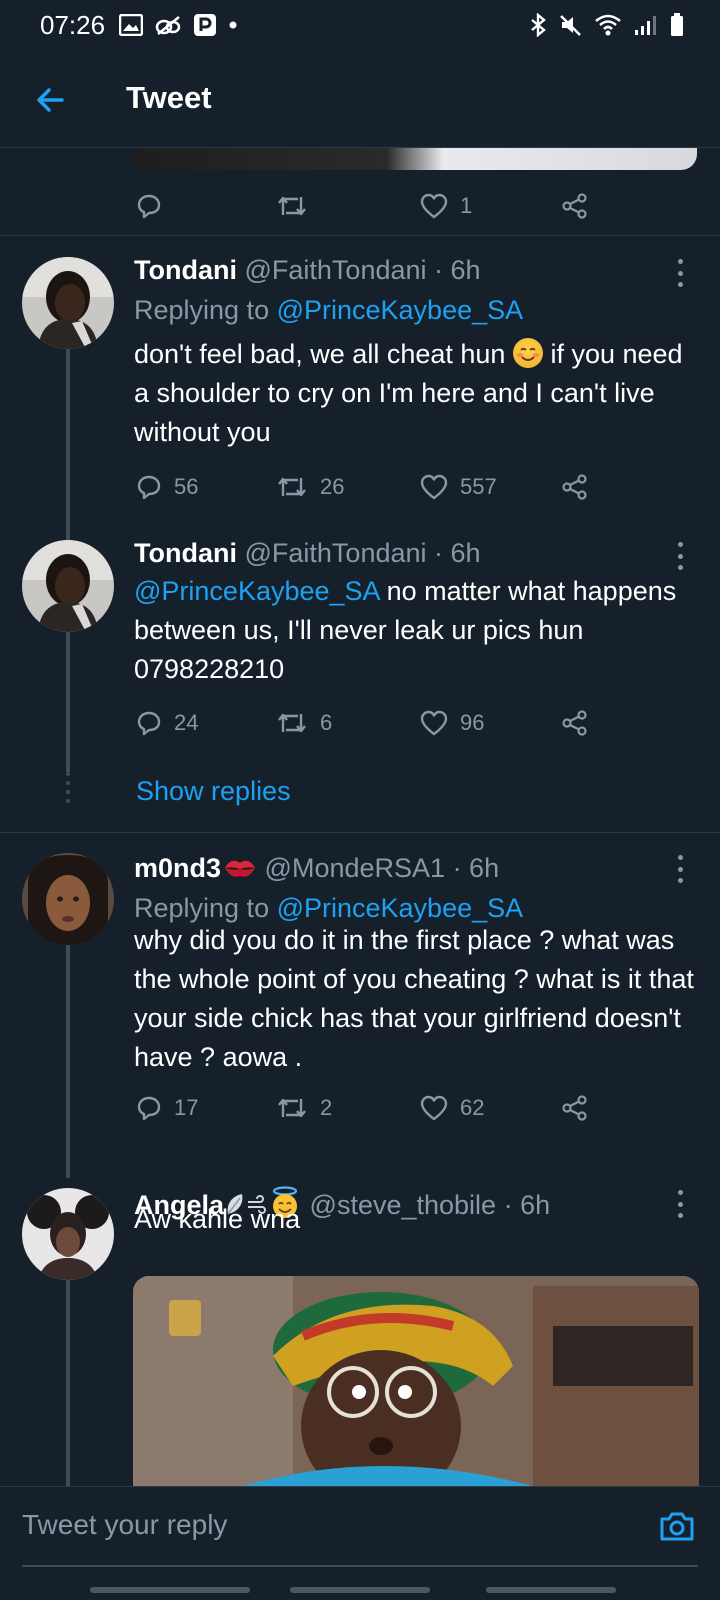 The height and width of the screenshot is (1600, 720). Describe the element at coordinates (169, 97) in the screenshot. I see `page-title: Tweet` at that location.